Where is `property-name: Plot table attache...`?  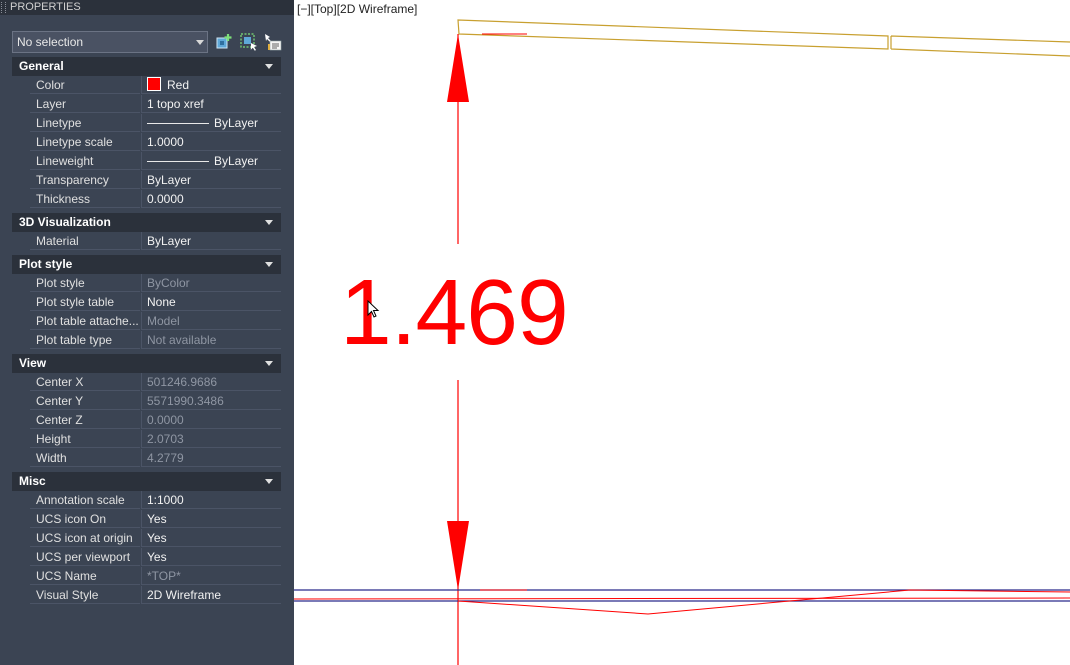
property-name: Plot table attache... is located at coordinates (85, 321).